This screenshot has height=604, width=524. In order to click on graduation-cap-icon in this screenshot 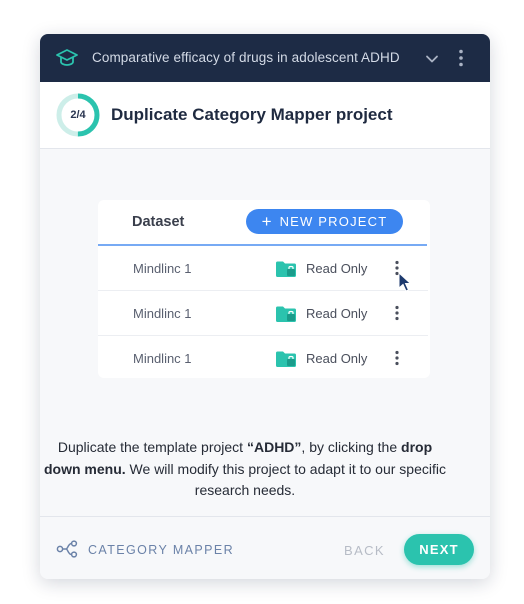, I will do `click(67, 57)`.